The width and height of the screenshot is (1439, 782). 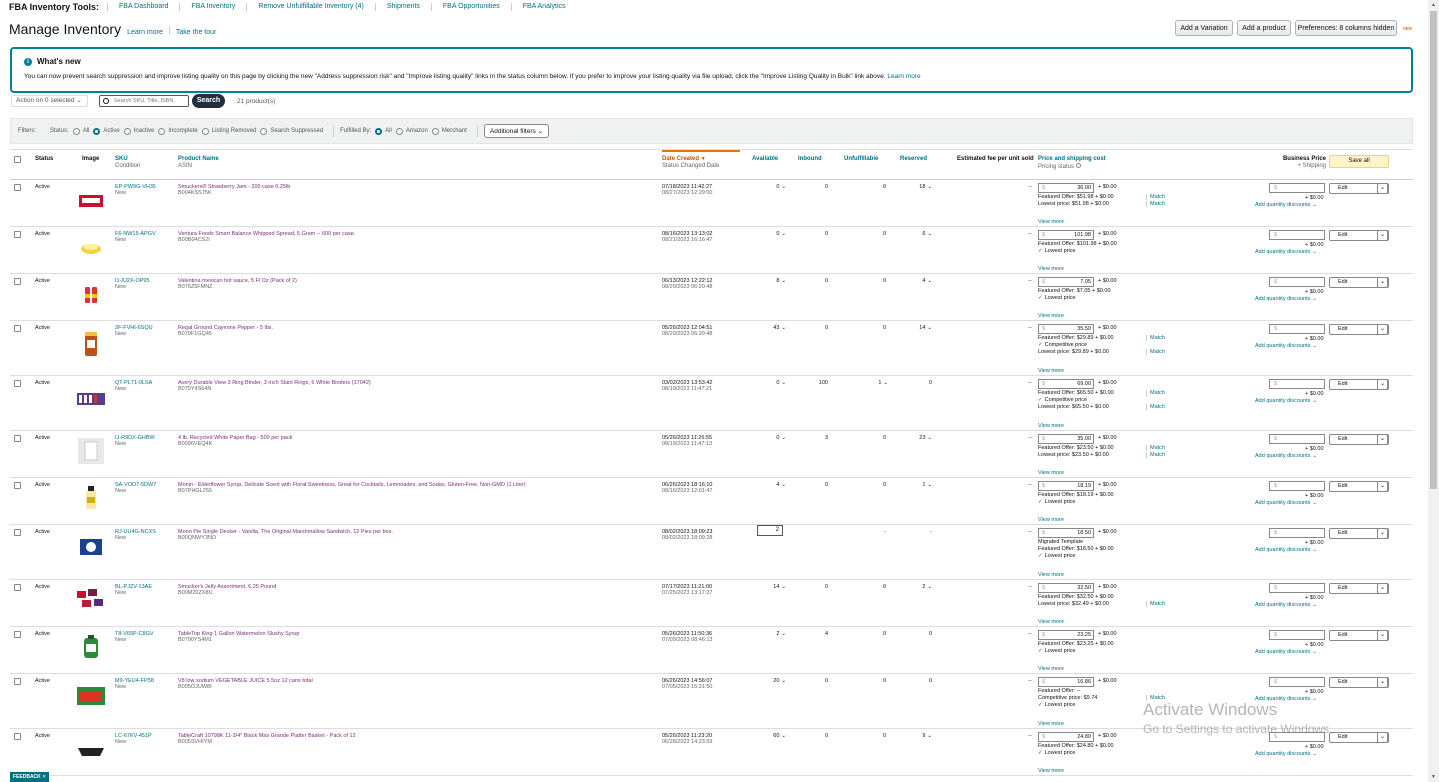 What do you see at coordinates (768, 438) in the screenshot?
I see `available-dropdown: 0 ⌄` at bounding box center [768, 438].